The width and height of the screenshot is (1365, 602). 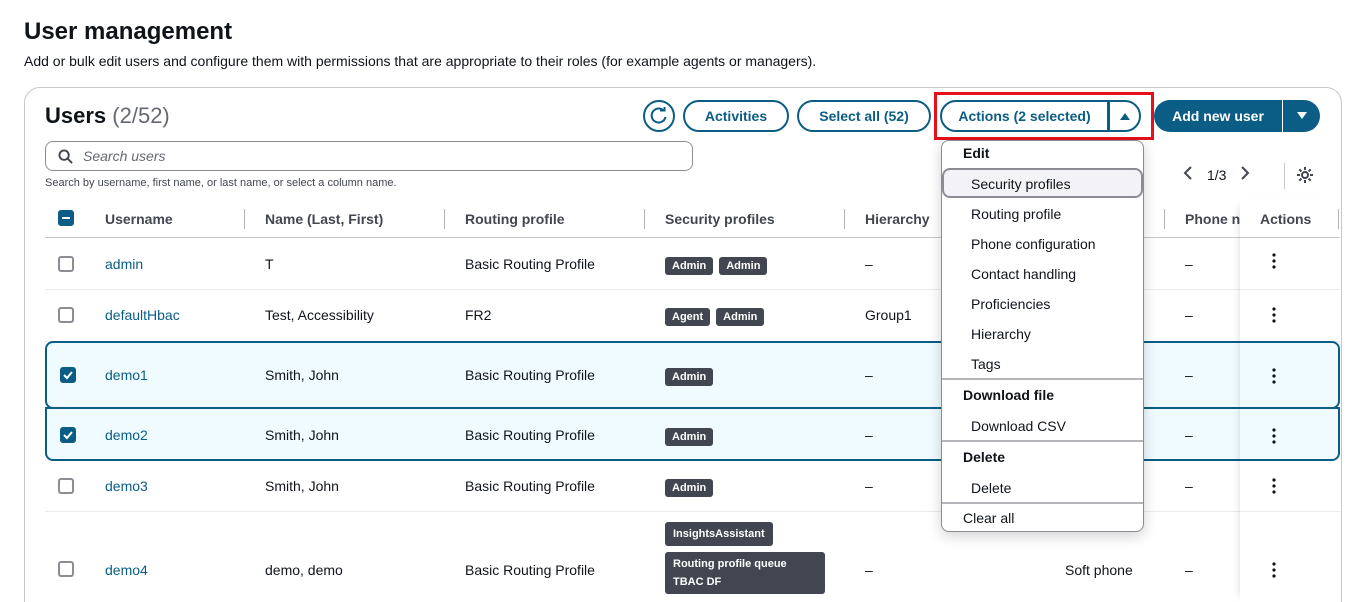 I want to click on activities-button: Activities, so click(x=736, y=116).